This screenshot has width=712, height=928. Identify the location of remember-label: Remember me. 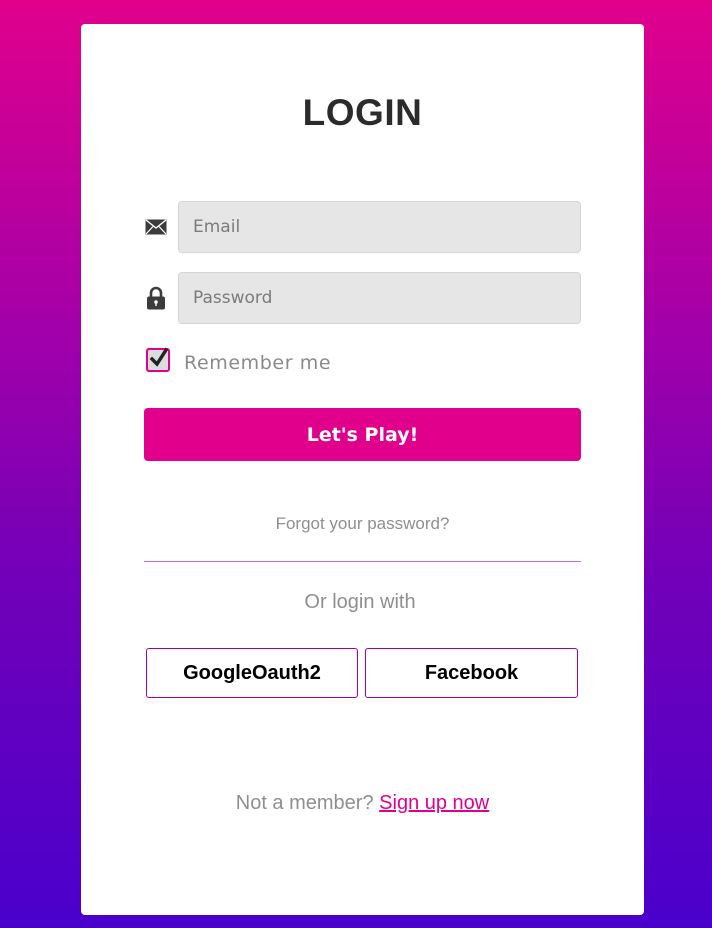
(257, 363).